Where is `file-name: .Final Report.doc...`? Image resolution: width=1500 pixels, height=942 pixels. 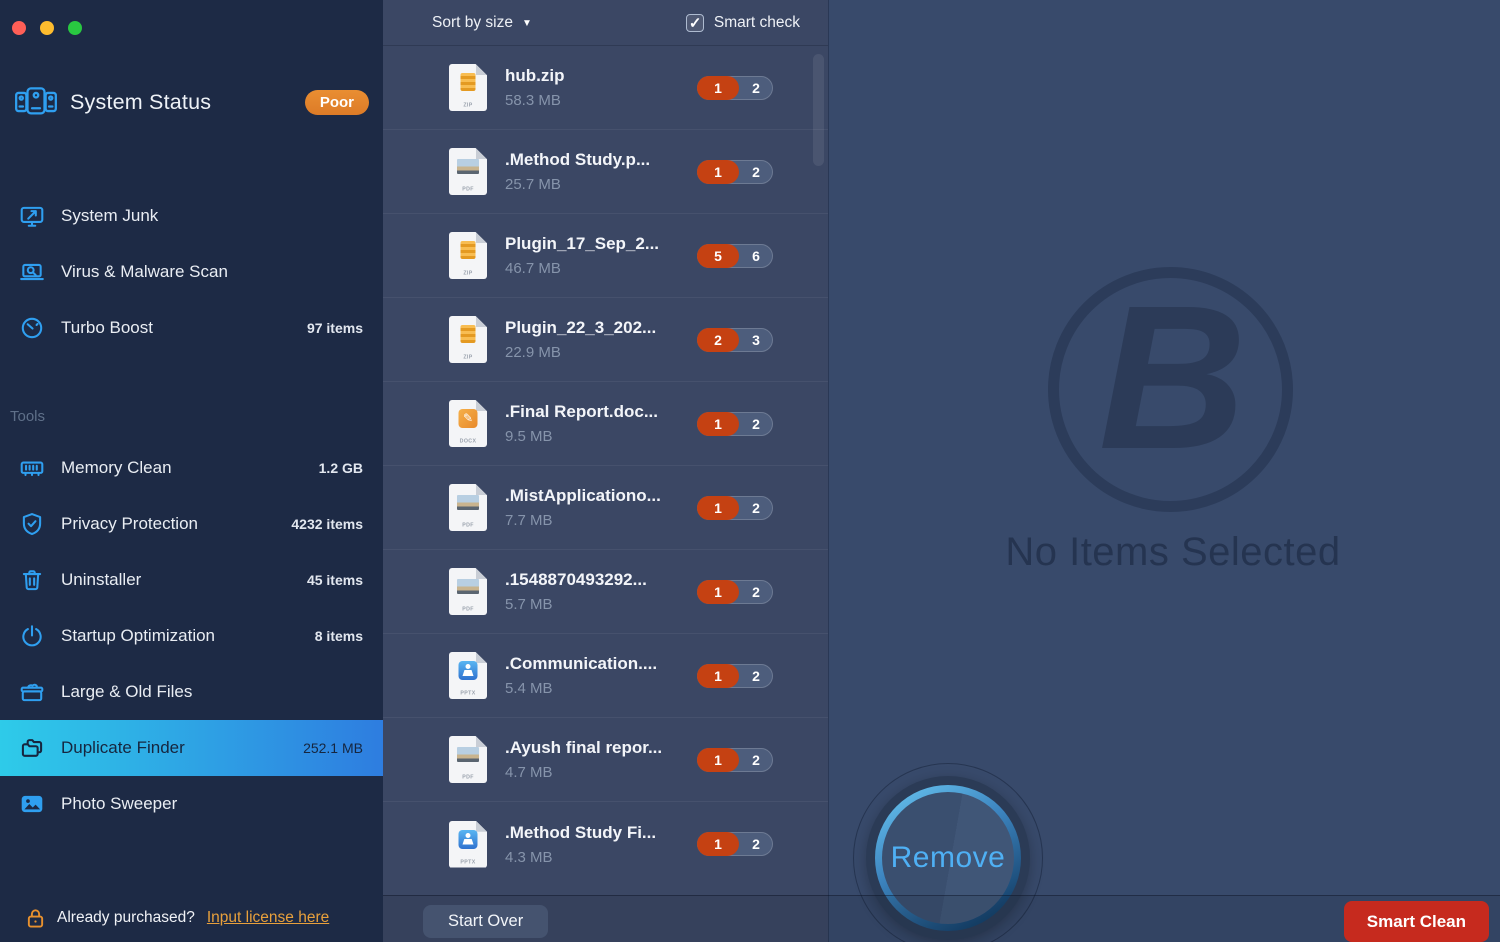
file-name: .Final Report.doc... is located at coordinates (582, 411).